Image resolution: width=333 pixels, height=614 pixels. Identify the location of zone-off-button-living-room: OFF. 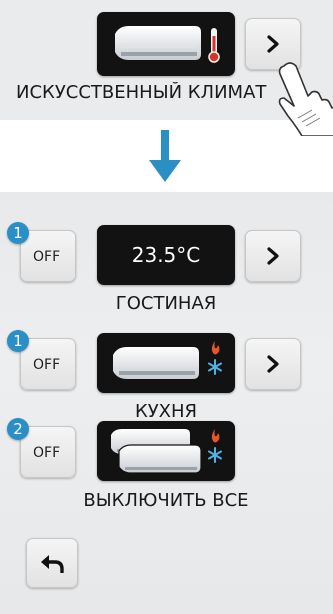
(48, 256).